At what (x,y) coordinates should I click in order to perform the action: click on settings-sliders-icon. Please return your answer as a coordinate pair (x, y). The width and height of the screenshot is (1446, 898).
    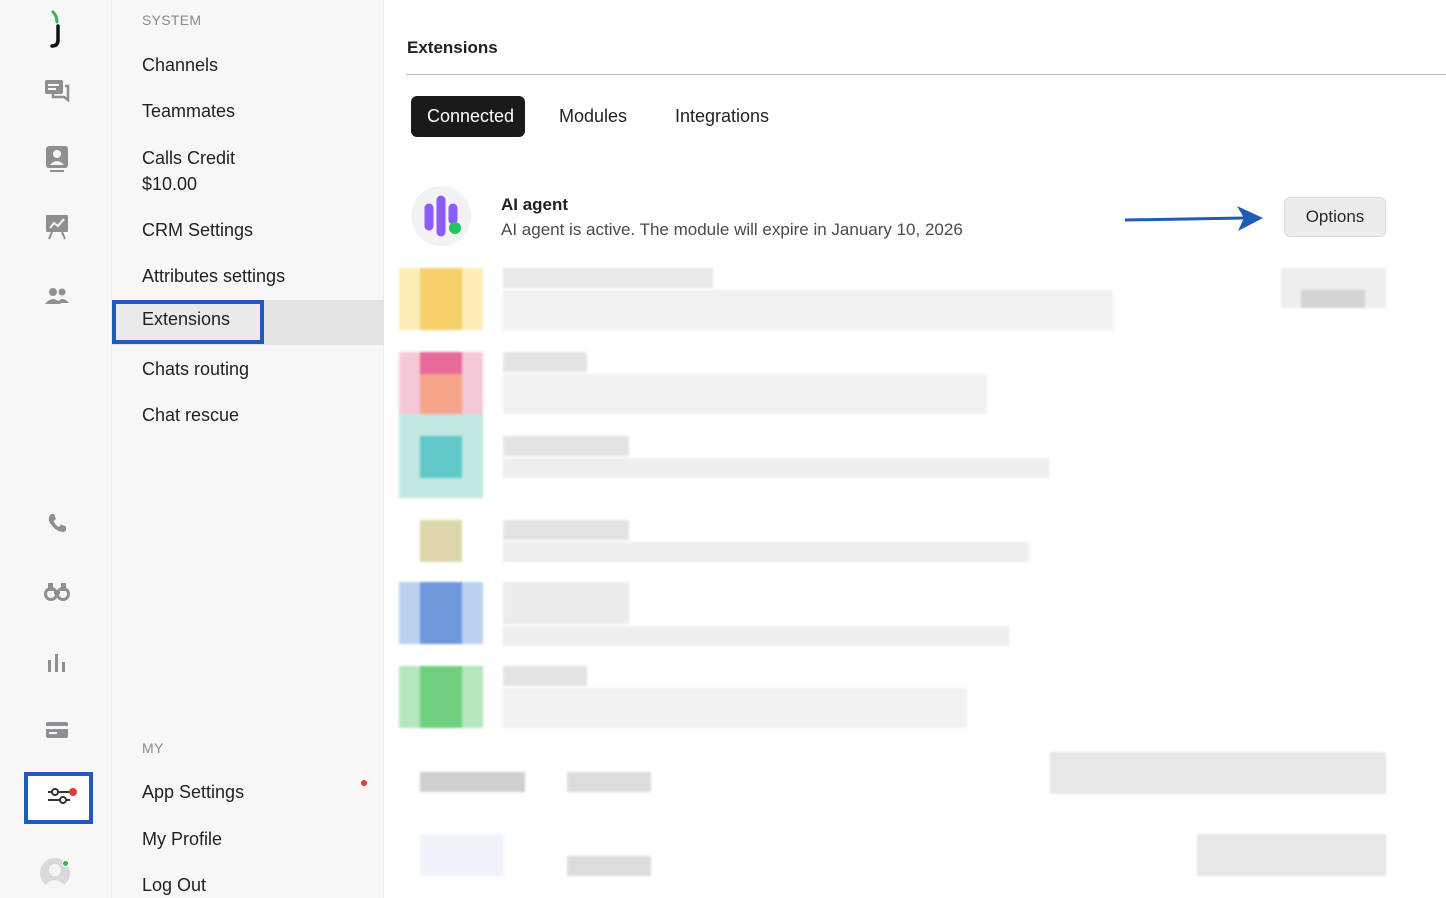
    Looking at the image, I should click on (59, 798).